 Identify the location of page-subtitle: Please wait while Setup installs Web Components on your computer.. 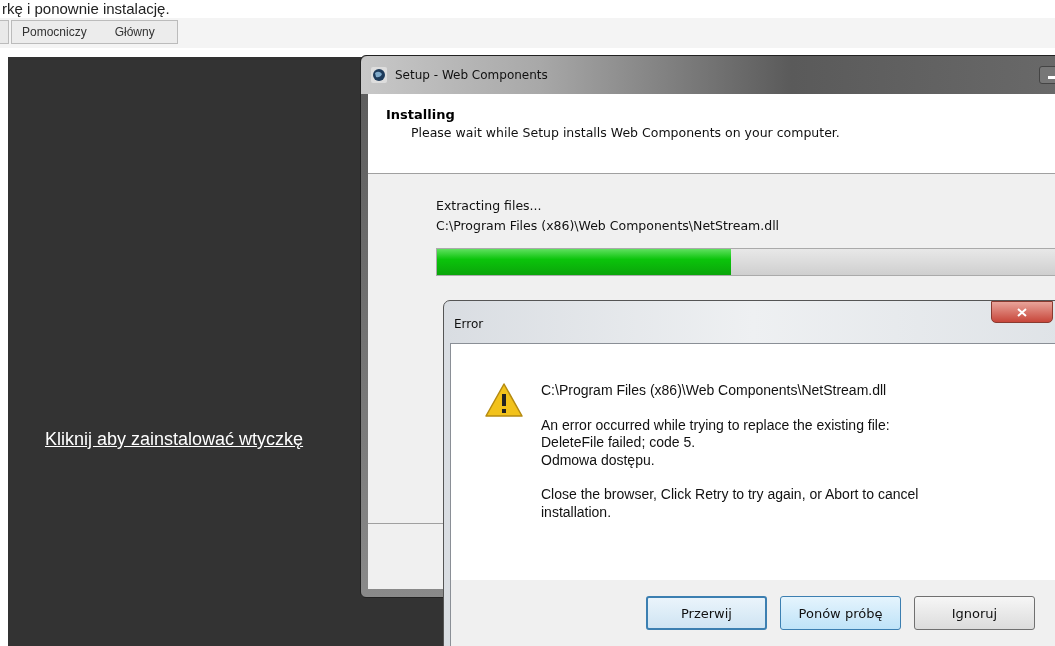
(626, 132).